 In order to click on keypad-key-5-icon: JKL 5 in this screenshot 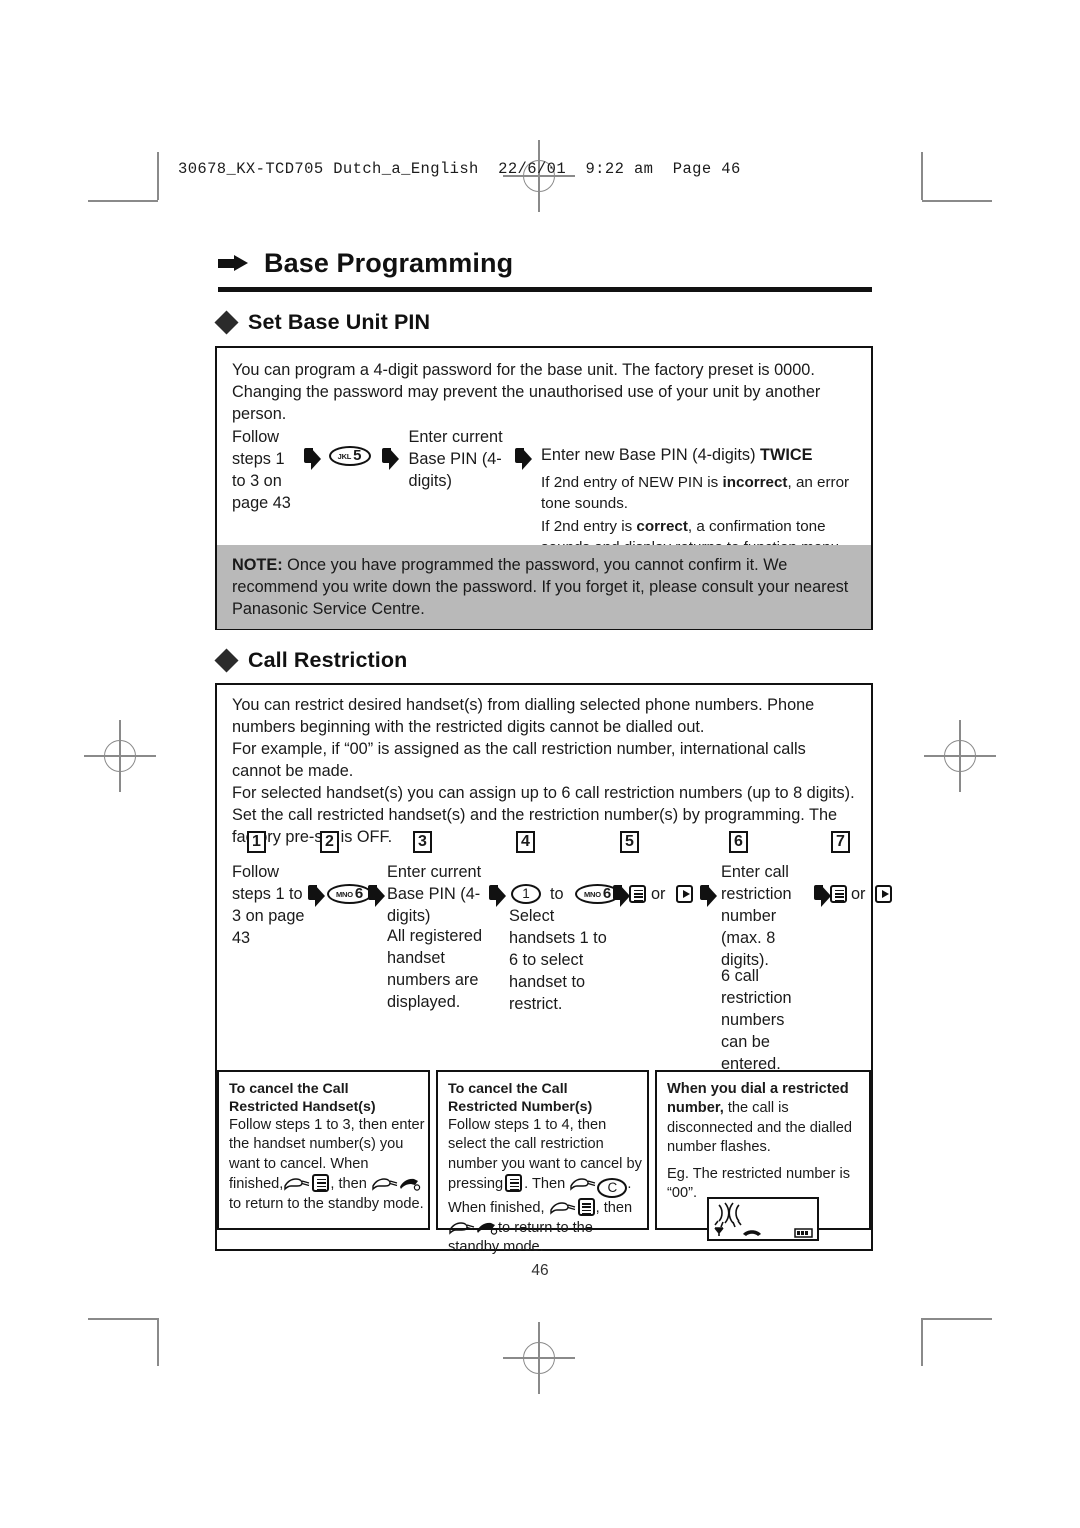, I will do `click(349, 456)`.